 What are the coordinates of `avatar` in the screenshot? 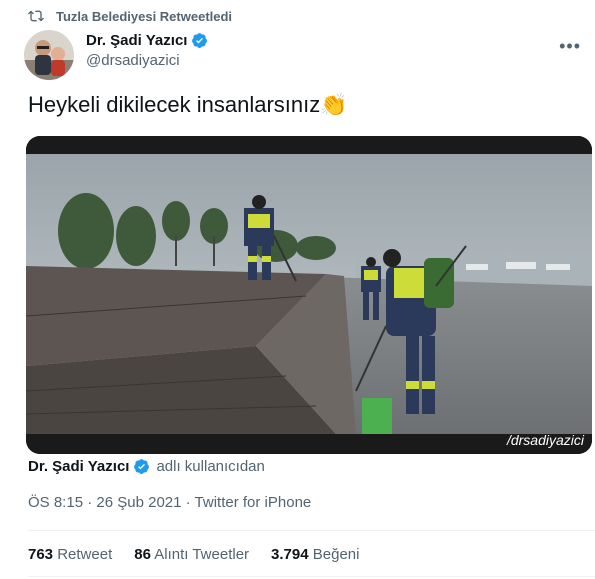 It's located at (49, 55).